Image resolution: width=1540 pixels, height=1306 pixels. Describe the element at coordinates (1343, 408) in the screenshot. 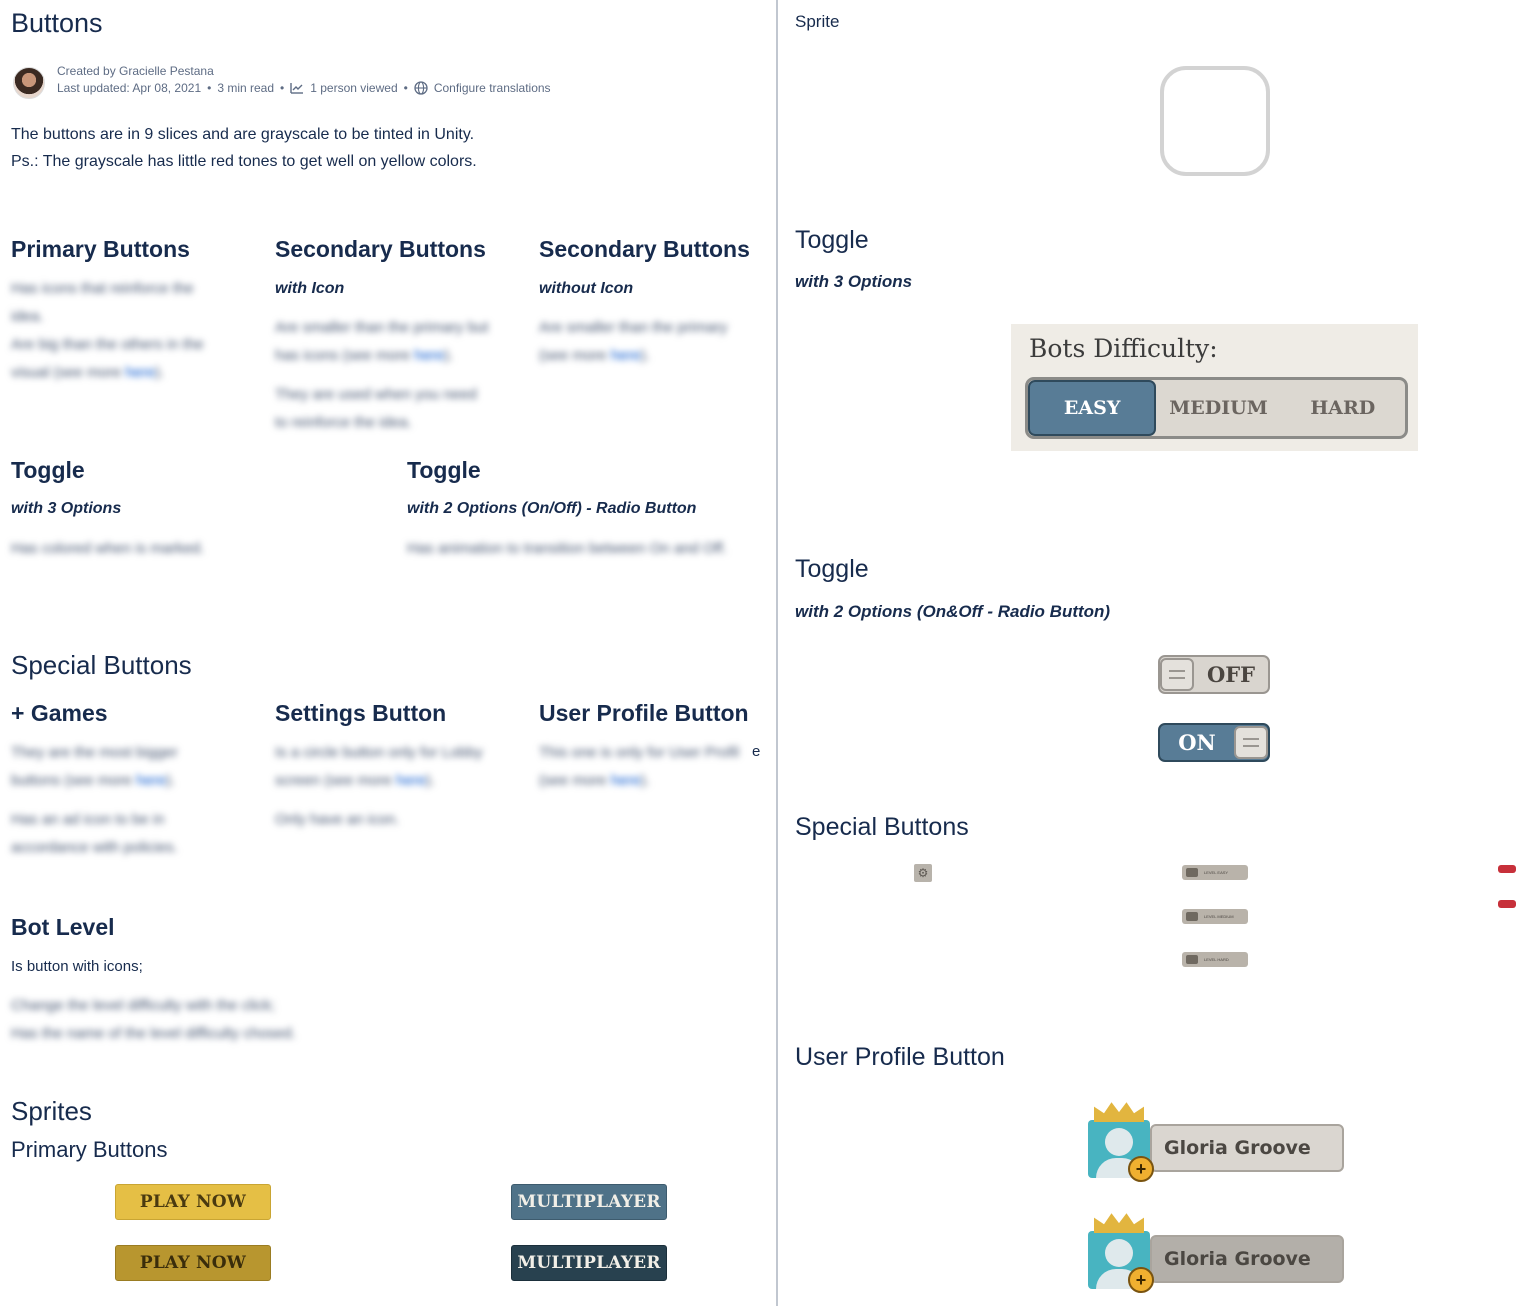

I see `difficulty-option-hard: HARD` at that location.